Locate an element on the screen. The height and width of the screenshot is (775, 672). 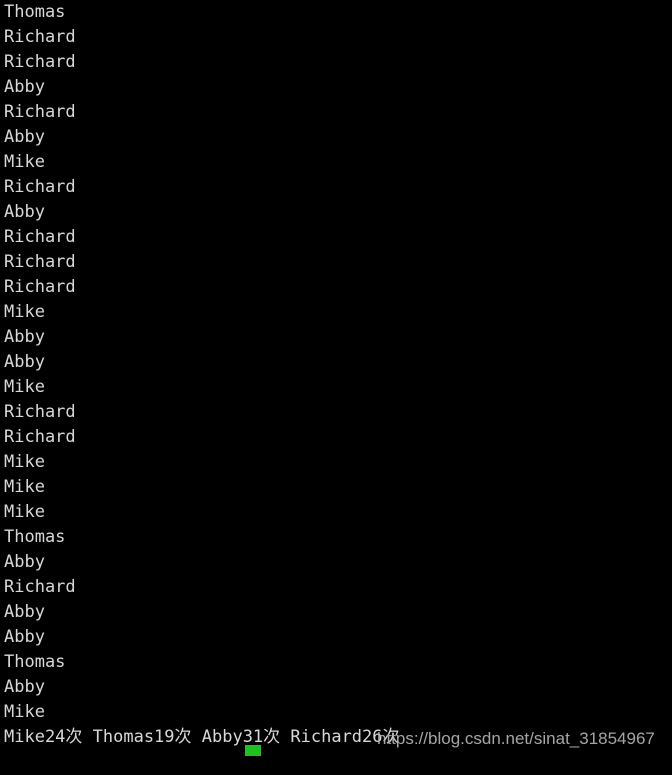
terminal-cursor is located at coordinates (253, 750).